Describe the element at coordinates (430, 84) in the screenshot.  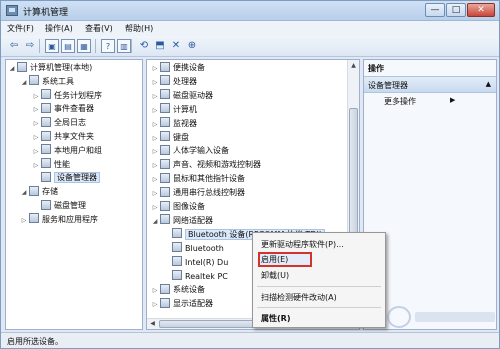
I see `actions-section-device-manager: 设备管理器 ▲` at that location.